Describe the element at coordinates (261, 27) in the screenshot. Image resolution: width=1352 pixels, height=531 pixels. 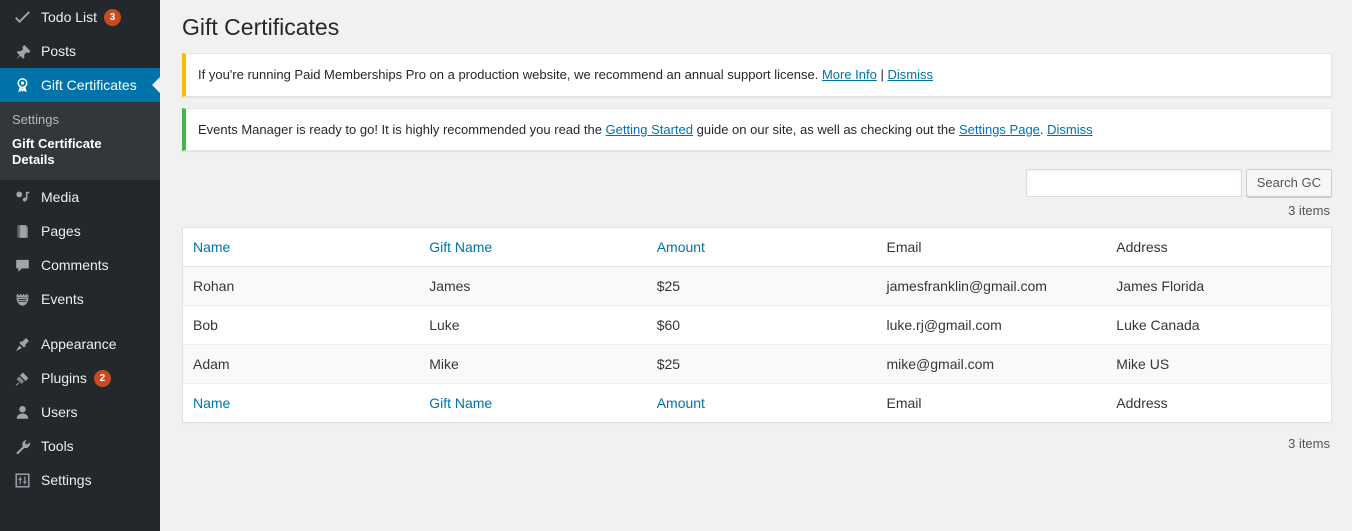
I see `page-title: Gift Certificates` at that location.